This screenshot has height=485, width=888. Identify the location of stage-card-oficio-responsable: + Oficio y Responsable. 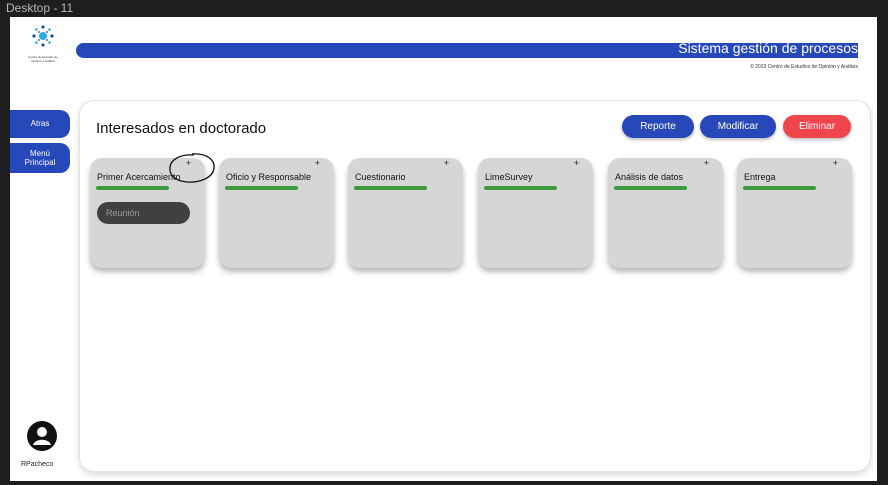
(276, 213).